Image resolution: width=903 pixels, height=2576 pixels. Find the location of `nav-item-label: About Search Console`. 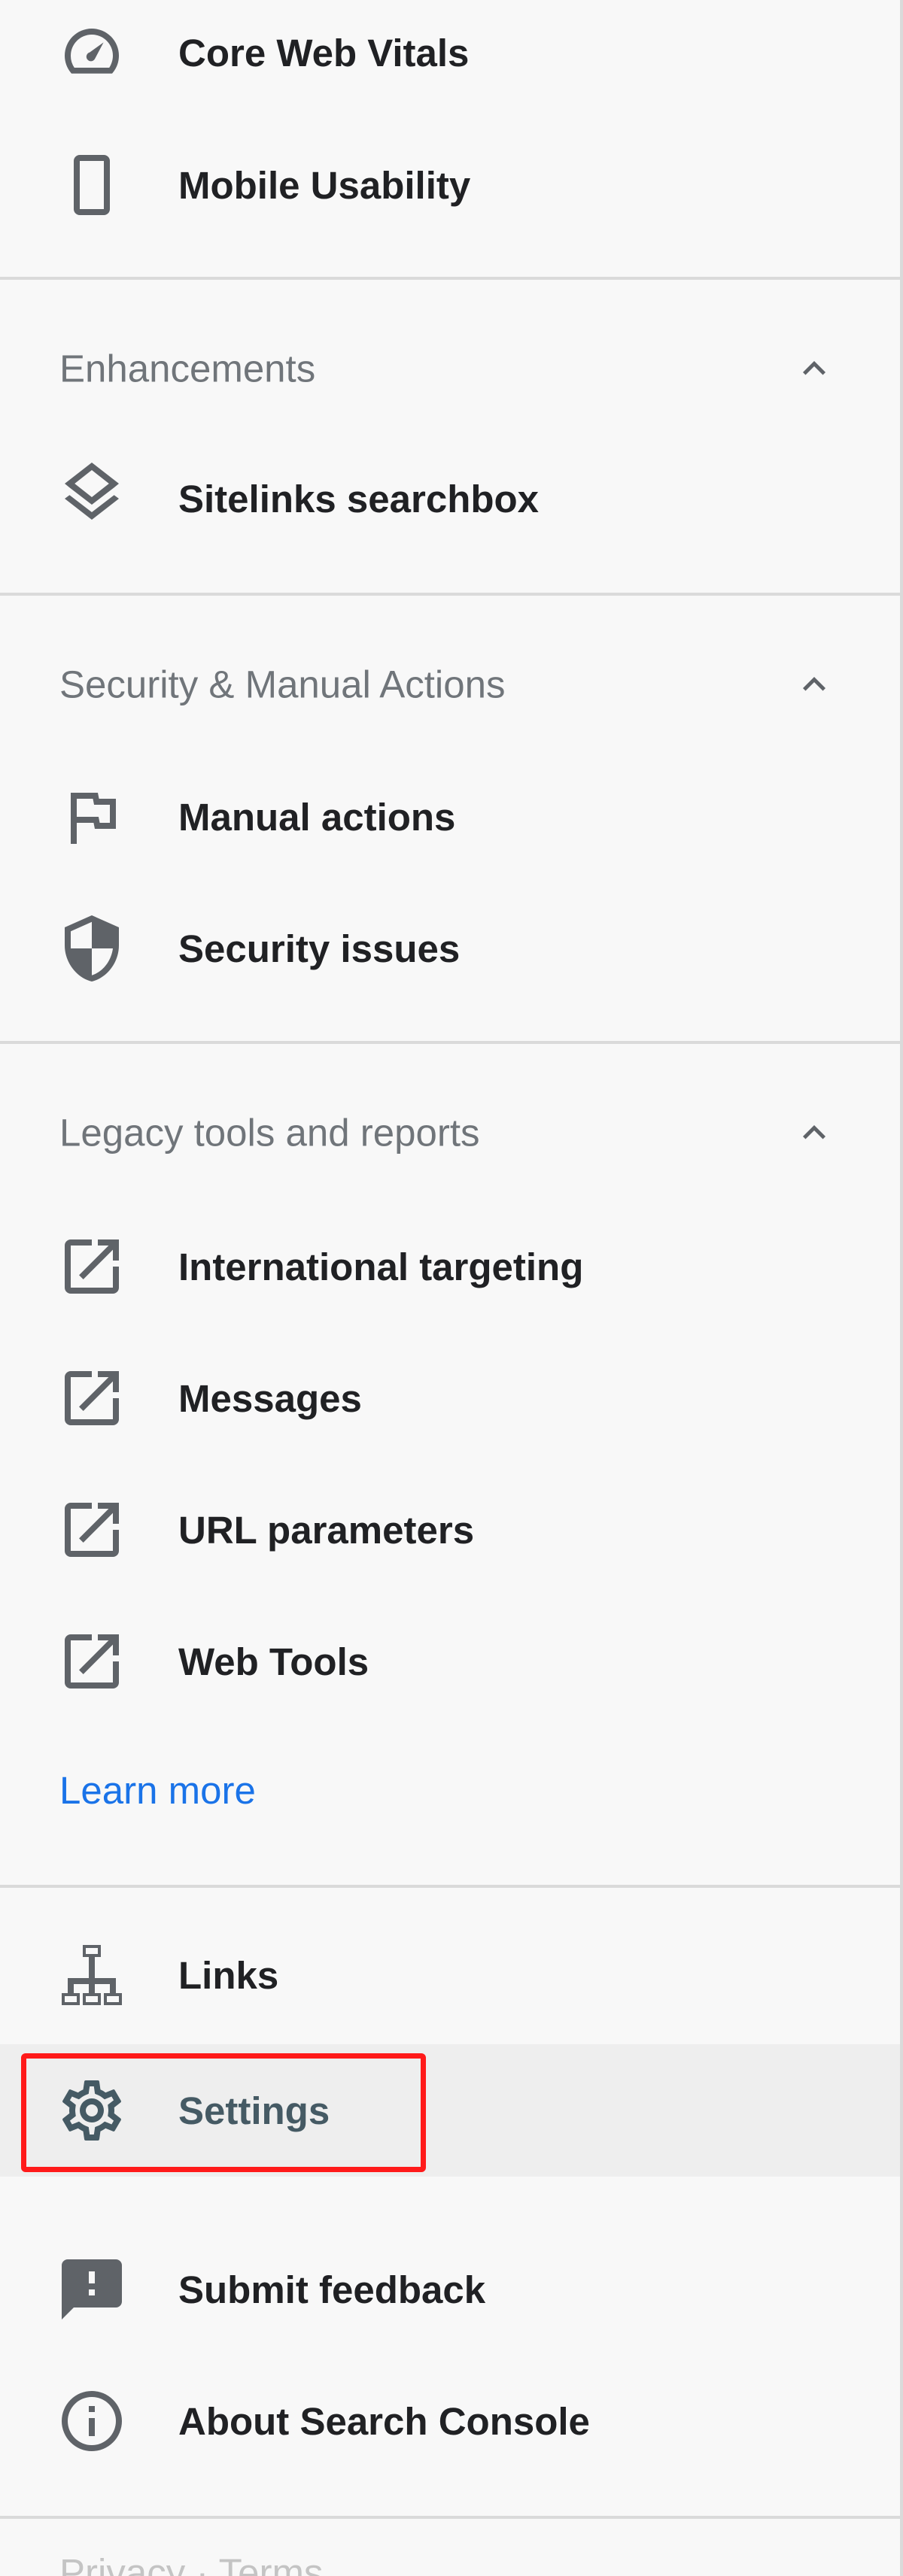

nav-item-label: About Search Console is located at coordinates (384, 2421).